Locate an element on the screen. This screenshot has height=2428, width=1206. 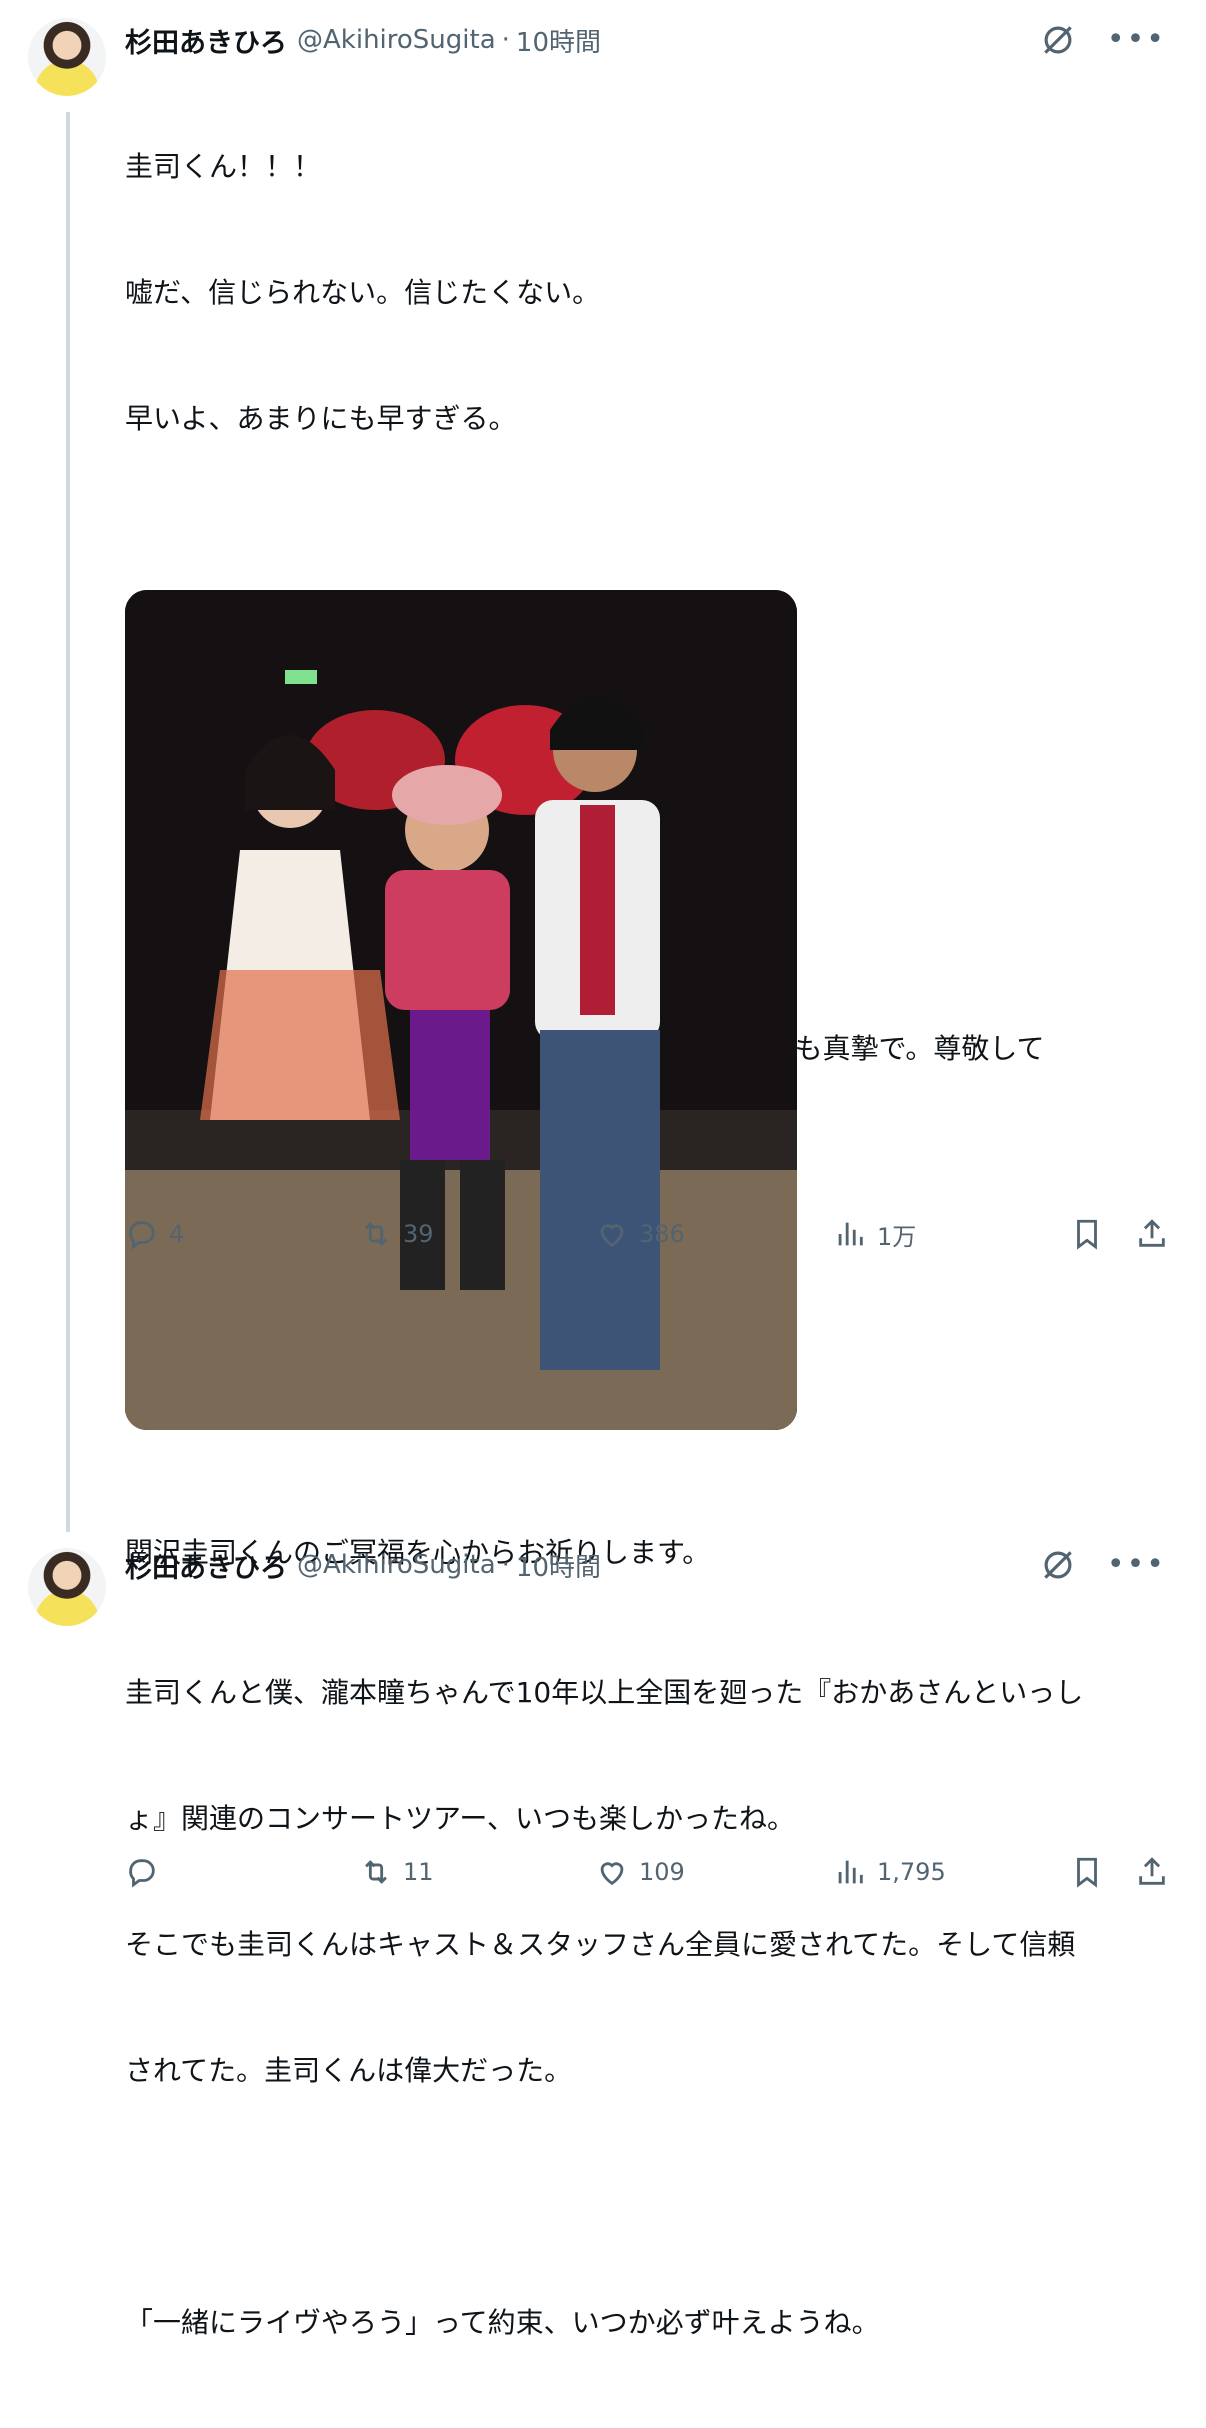
retweet-count: 11 is located at coordinates (418, 1872).